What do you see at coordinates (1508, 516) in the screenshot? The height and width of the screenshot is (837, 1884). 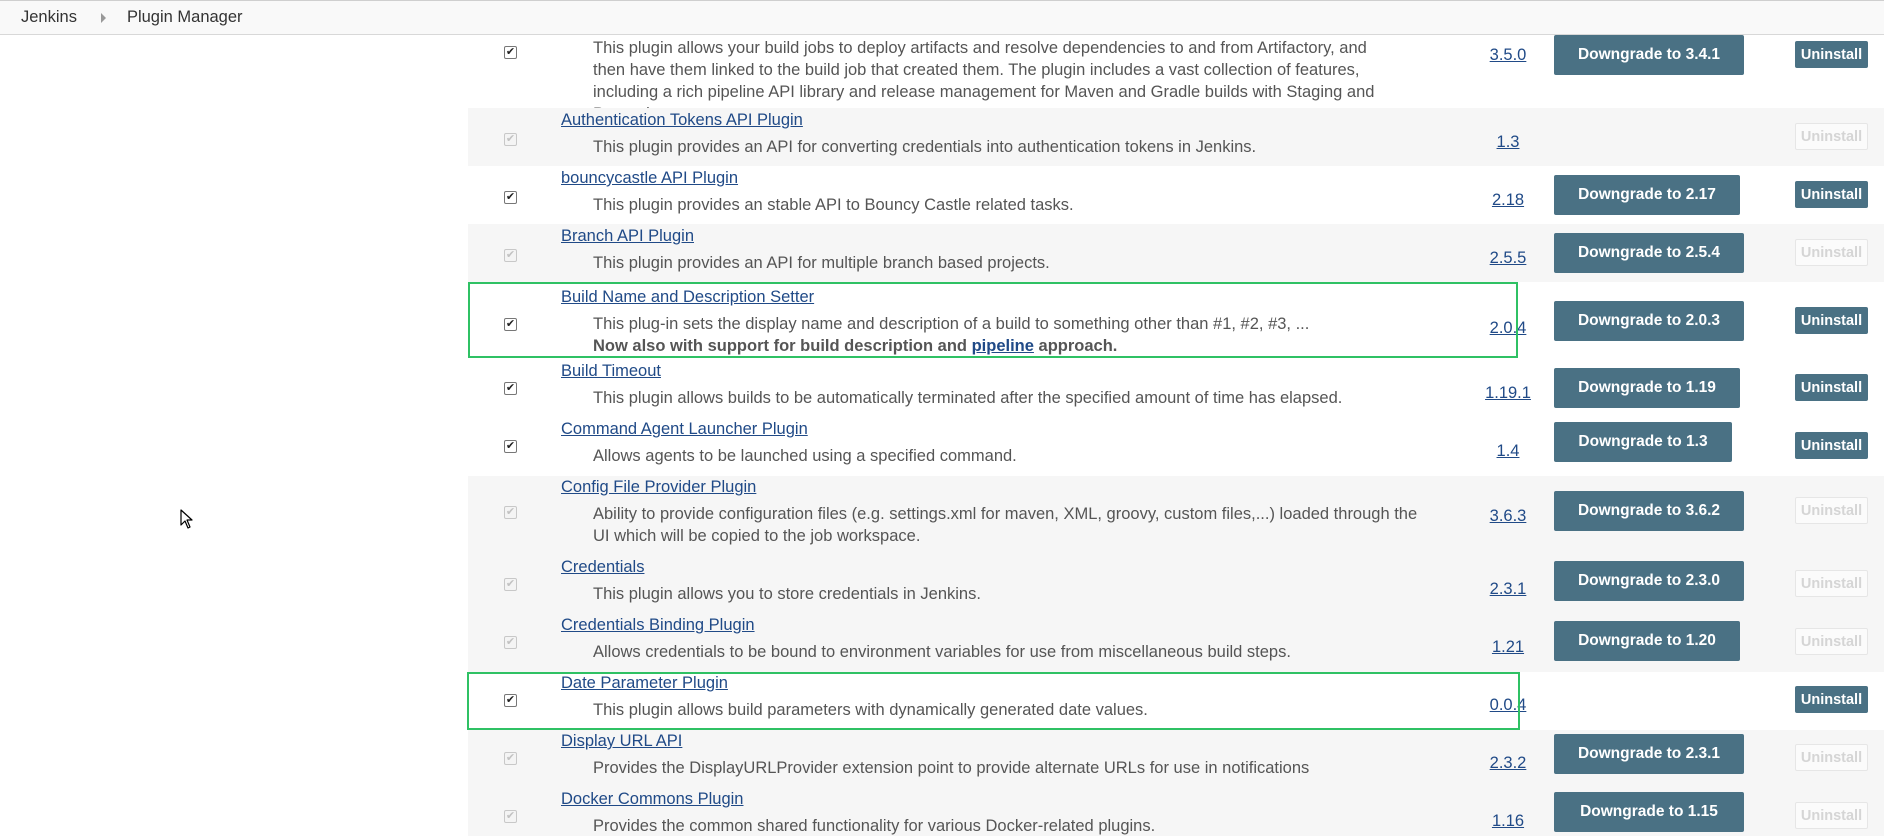 I see `plugin-version-link: 3.6.3` at bounding box center [1508, 516].